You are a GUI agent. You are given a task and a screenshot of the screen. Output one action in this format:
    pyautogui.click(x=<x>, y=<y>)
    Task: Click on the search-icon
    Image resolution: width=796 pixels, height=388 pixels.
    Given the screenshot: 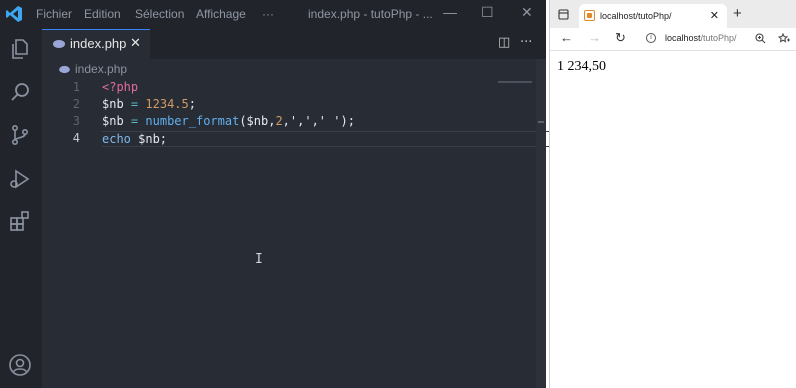 What is the action you would take?
    pyautogui.click(x=20, y=92)
    